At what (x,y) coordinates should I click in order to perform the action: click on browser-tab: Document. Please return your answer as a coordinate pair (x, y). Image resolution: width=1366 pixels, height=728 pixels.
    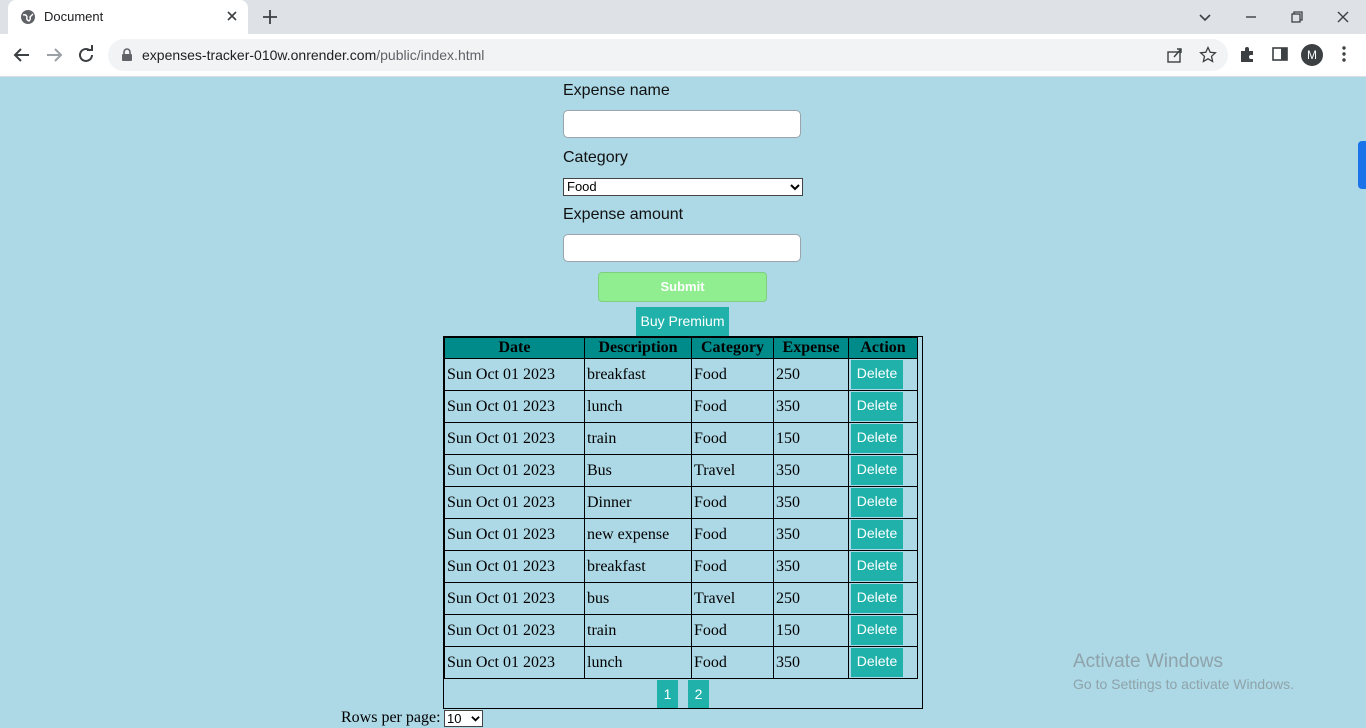
    Looking at the image, I should click on (128, 17).